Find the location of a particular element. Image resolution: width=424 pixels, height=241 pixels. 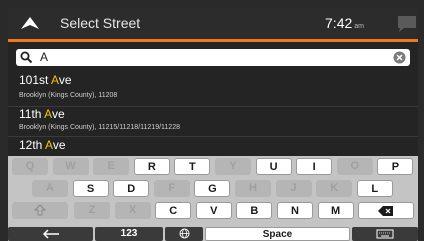

key-c: C is located at coordinates (173, 210).